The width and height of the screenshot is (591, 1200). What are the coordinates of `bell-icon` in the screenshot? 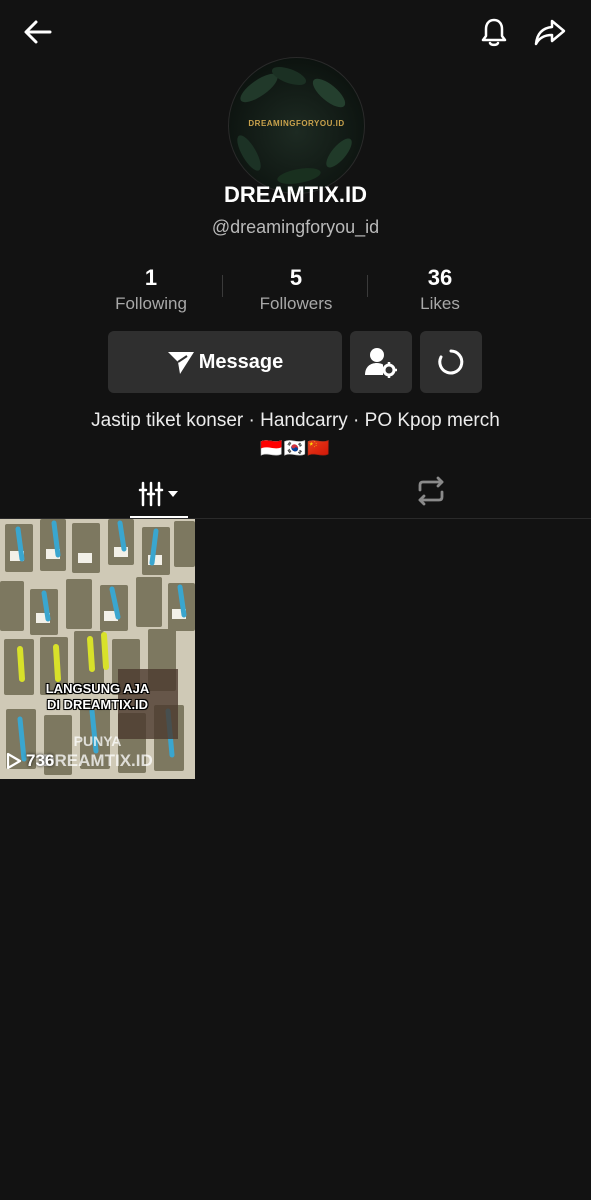 It's located at (494, 32).